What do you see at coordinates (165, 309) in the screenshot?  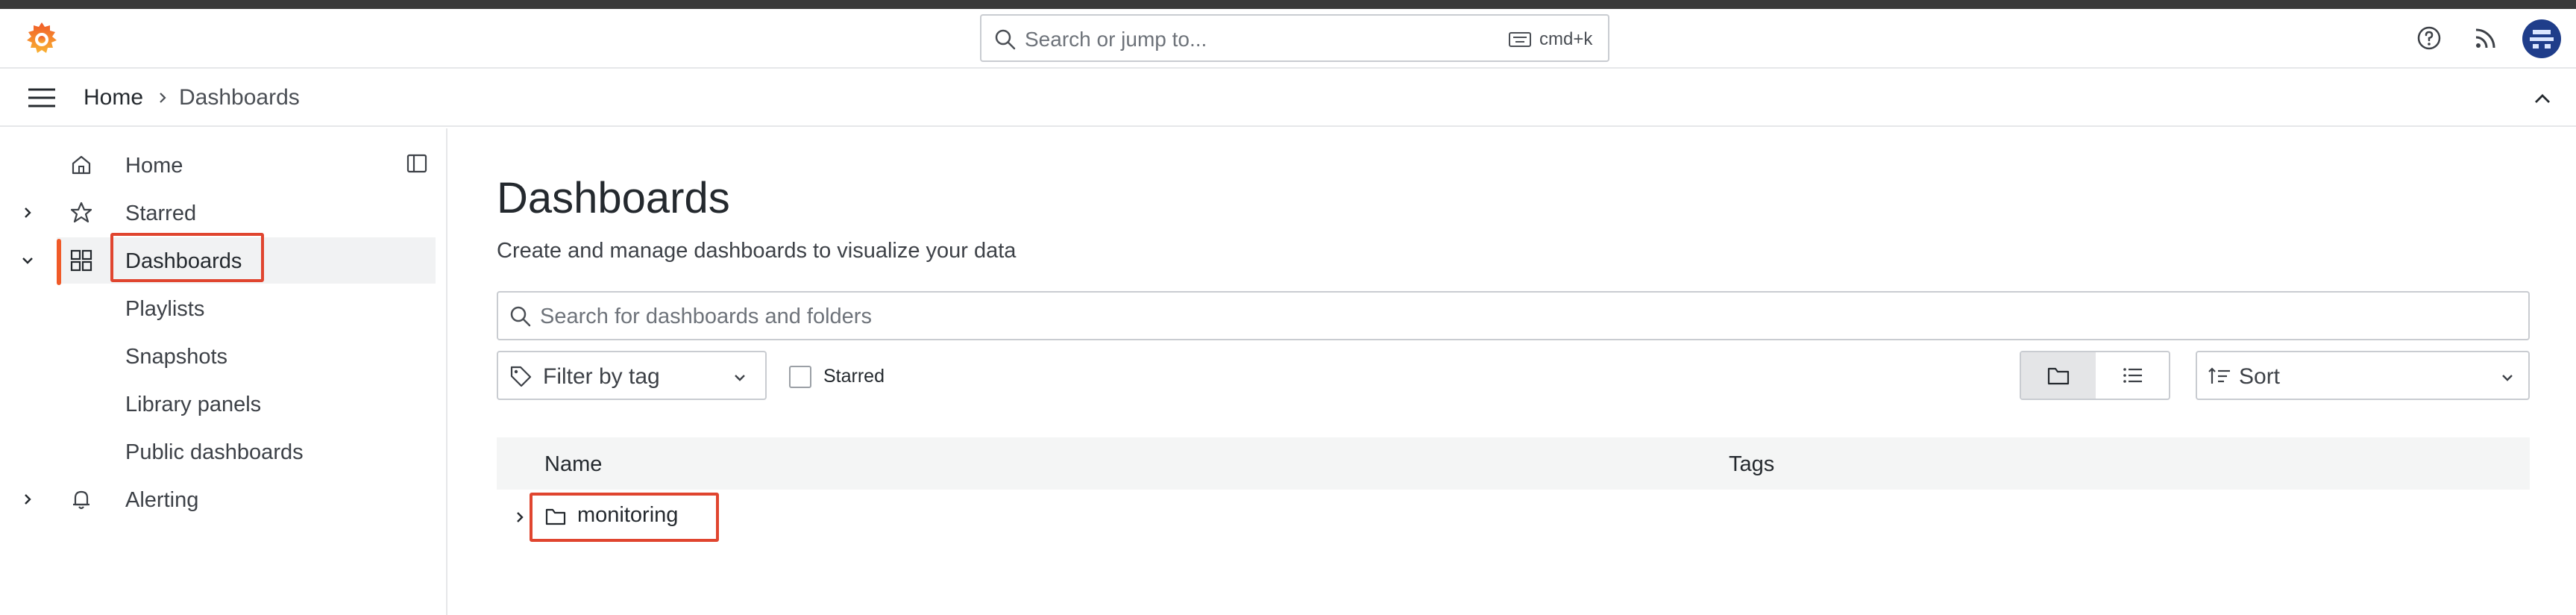 I see `sidebar-item-label: Playlists` at bounding box center [165, 309].